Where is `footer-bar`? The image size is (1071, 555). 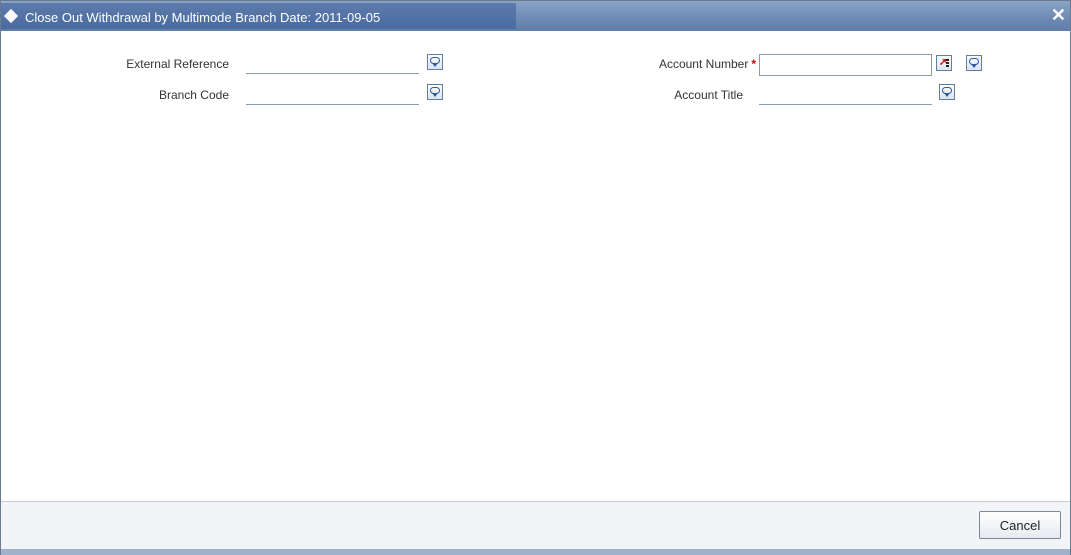 footer-bar is located at coordinates (535, 552).